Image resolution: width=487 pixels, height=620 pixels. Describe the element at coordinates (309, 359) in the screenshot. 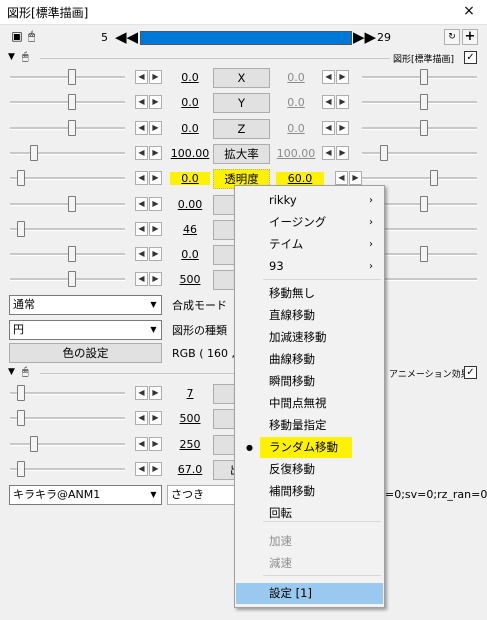

I see `menu-item: 曲線移動` at that location.